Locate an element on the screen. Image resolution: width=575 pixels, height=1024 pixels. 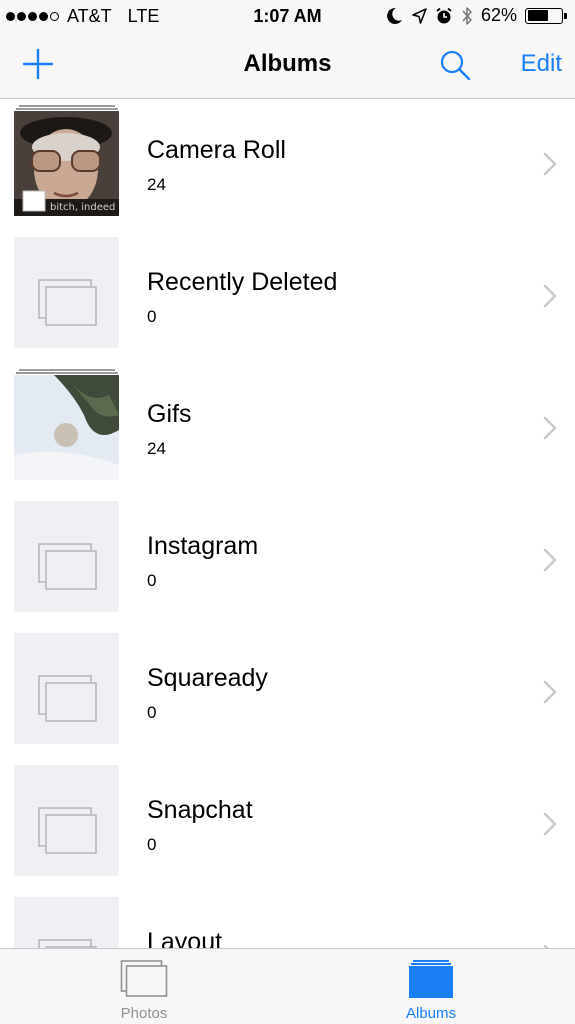
album-name: Gifs is located at coordinates (169, 414).